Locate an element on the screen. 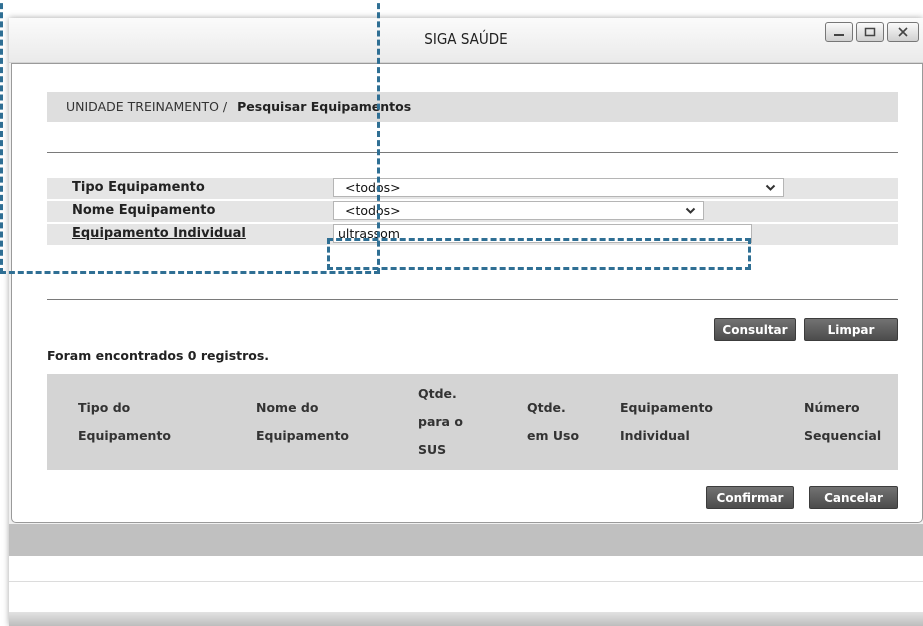  nome-equipamento-select: <todos> is located at coordinates (518, 210).